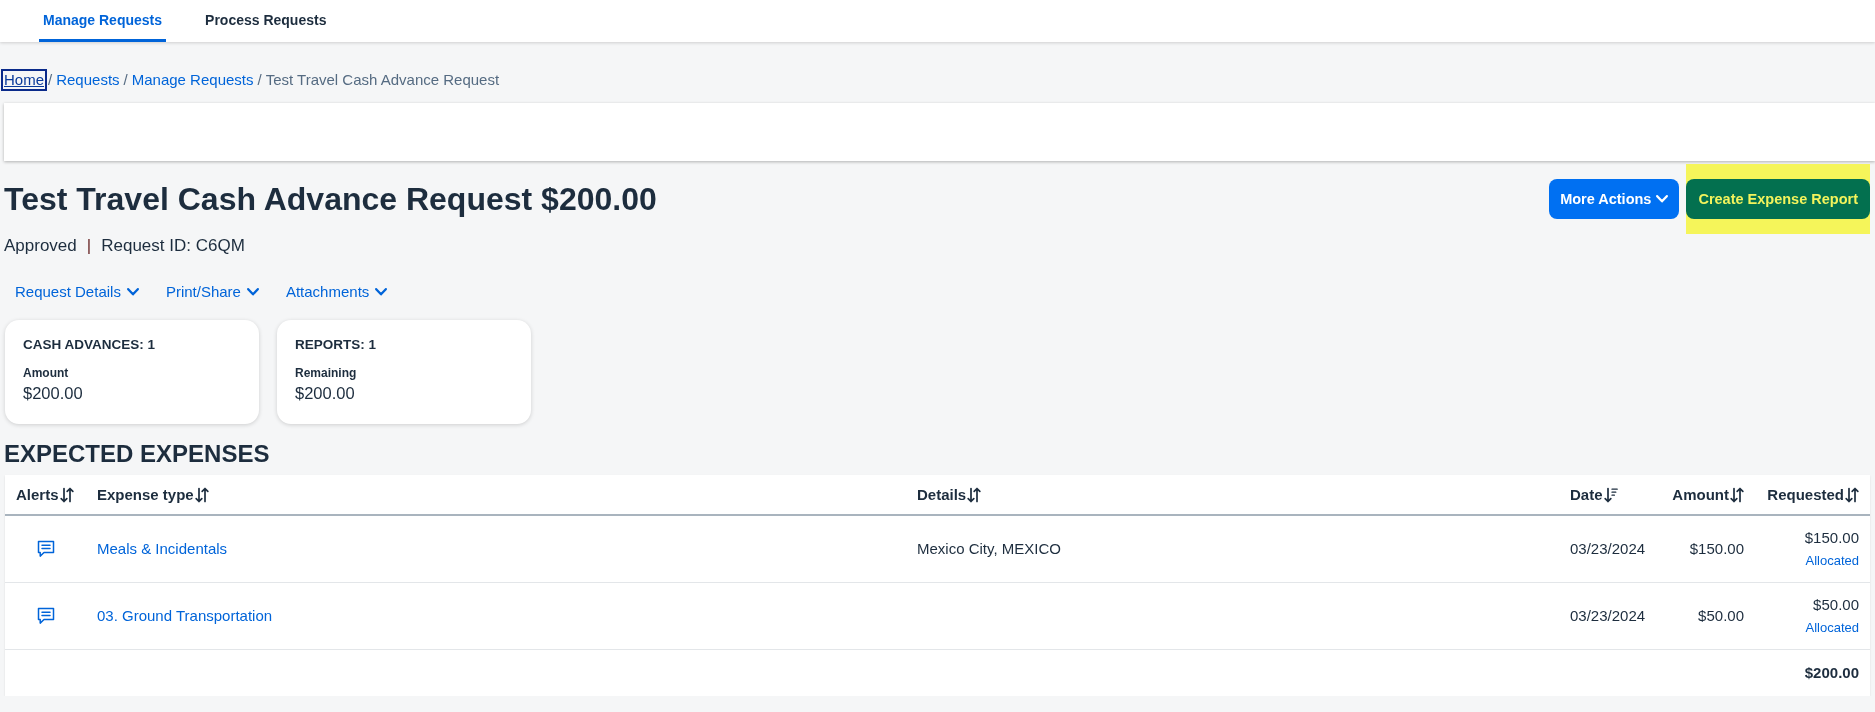  What do you see at coordinates (89, 345) in the screenshot?
I see `card-title: CASH ADVANCES: 1` at bounding box center [89, 345].